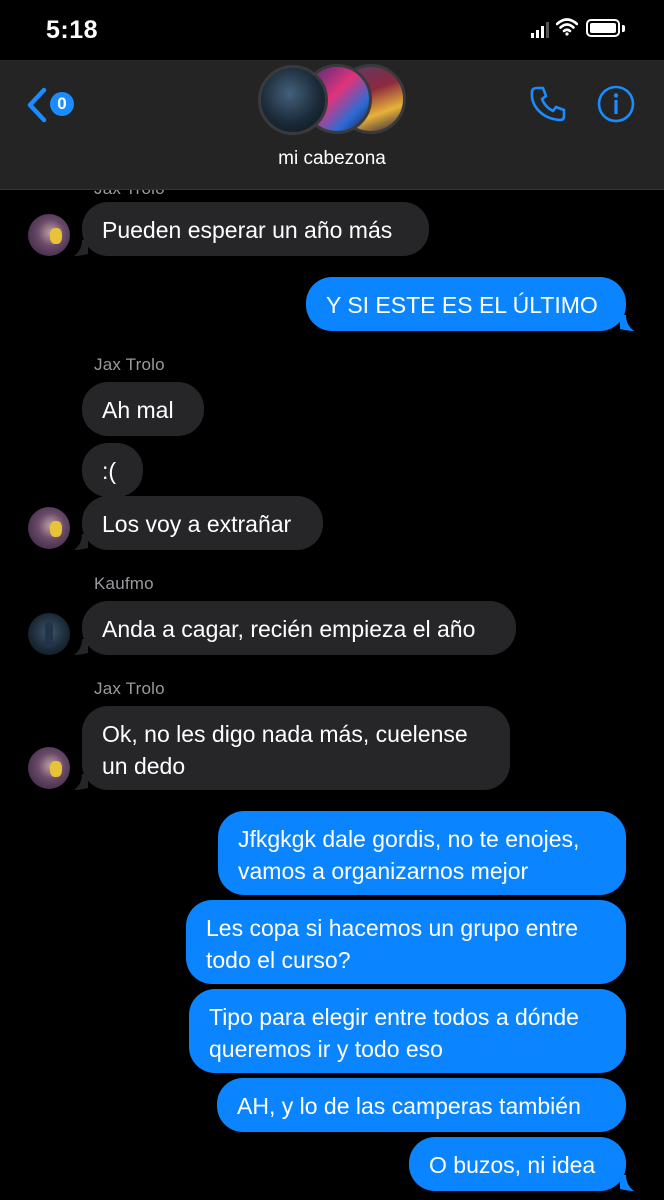 Image resolution: width=664 pixels, height=1200 pixels. Describe the element at coordinates (247, 230) in the screenshot. I see `message-text: Pueden esperar un año más` at that location.